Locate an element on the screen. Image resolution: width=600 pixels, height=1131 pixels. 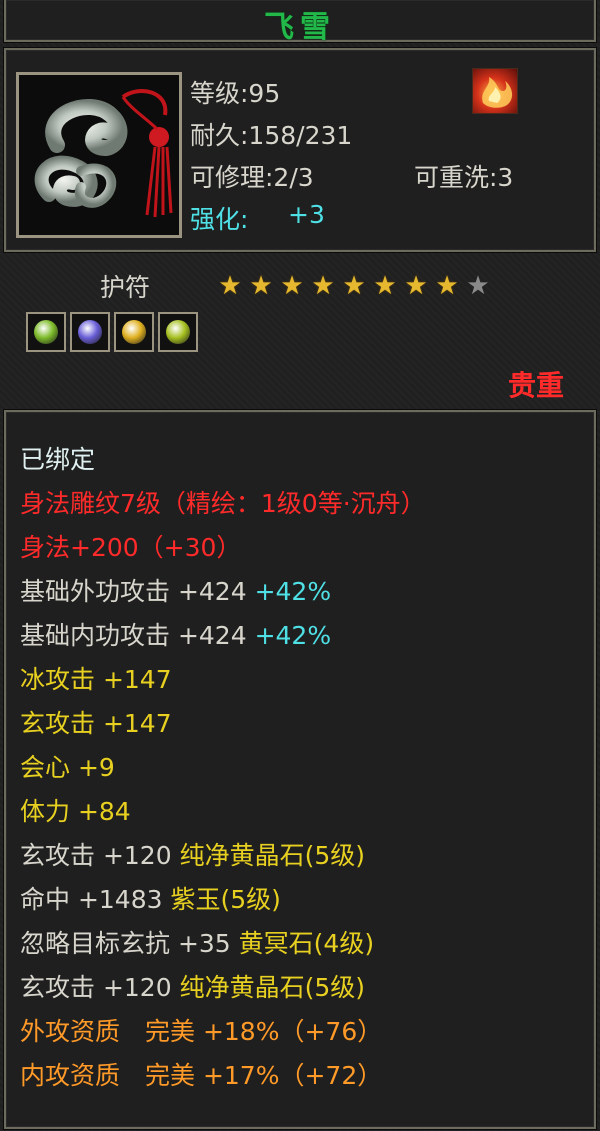
ext-attack-label: 基础外功攻击 +424 is located at coordinates (133, 591).